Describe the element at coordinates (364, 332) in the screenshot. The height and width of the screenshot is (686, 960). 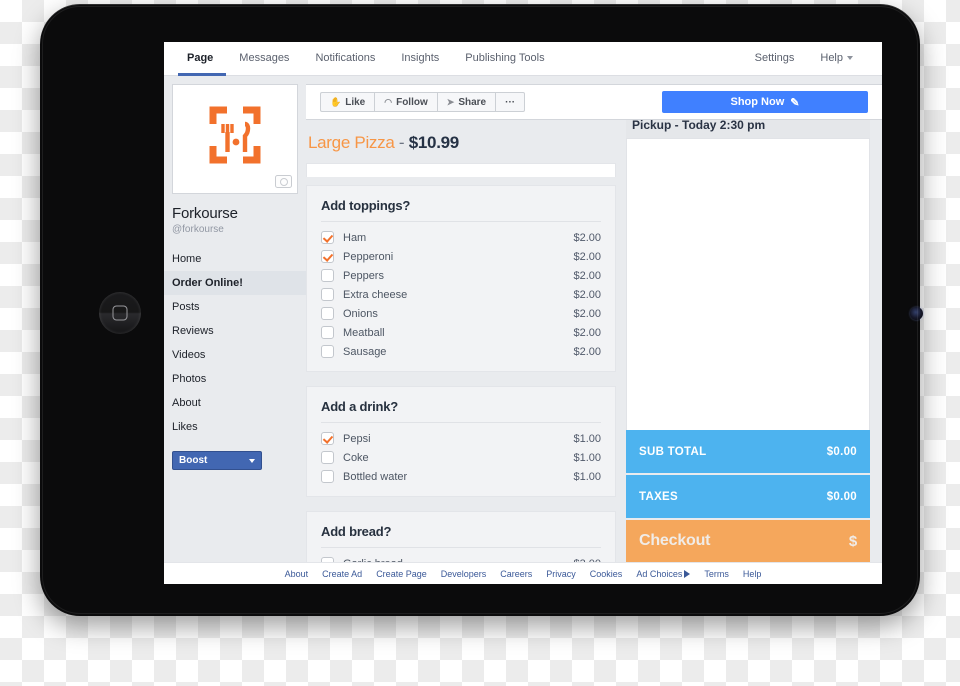
I see `option-label: Meatball` at that location.